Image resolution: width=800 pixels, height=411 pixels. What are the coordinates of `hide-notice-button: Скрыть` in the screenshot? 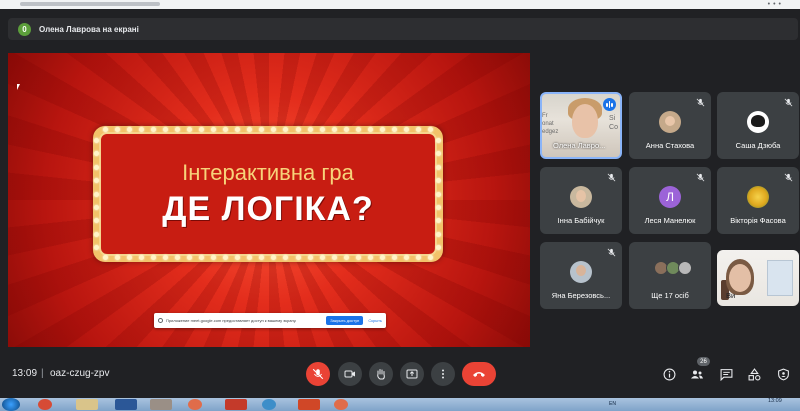 It's located at (375, 320).